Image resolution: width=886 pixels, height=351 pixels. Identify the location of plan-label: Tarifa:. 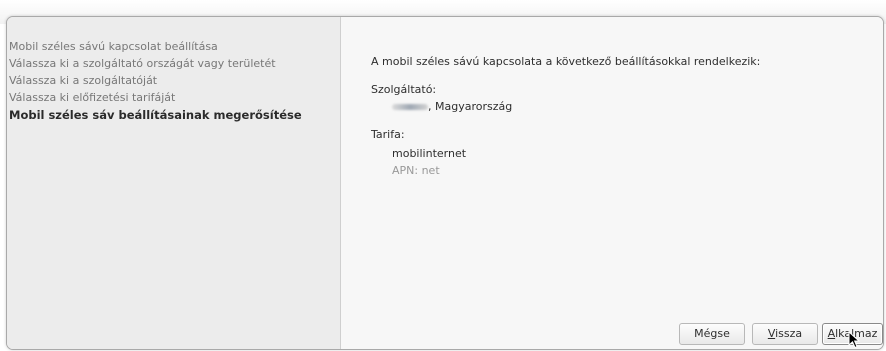
(388, 134).